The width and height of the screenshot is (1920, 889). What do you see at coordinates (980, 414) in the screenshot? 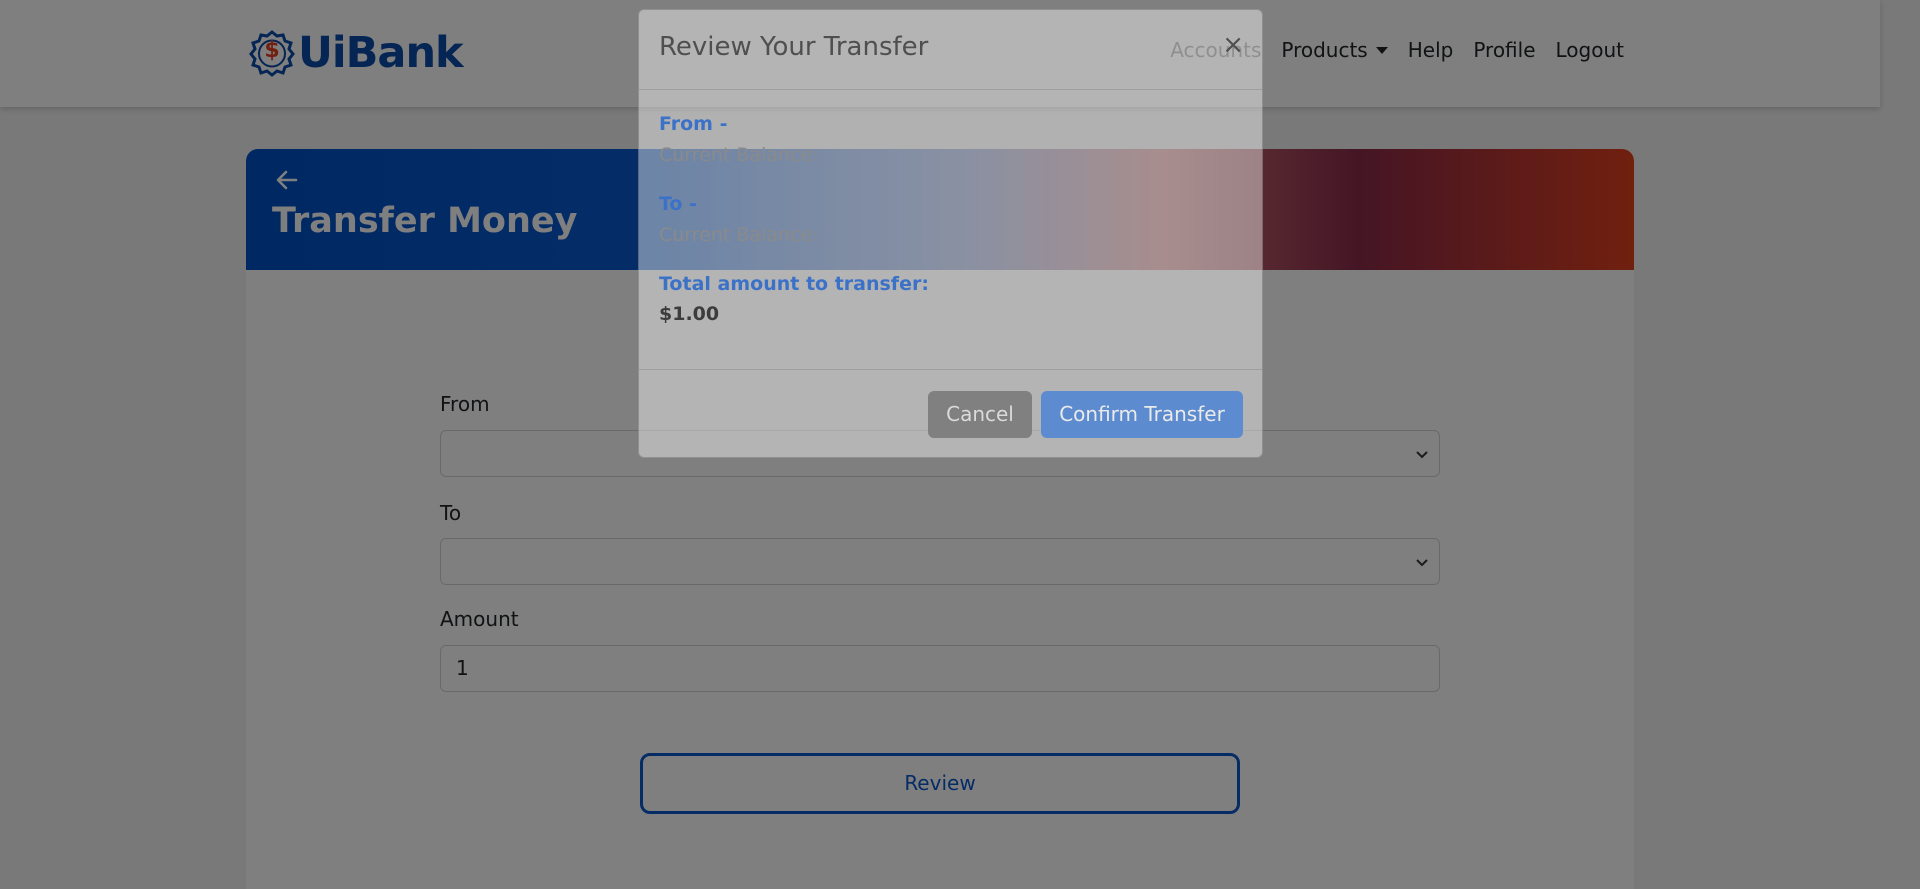
I see `cancel-button: Cancel` at bounding box center [980, 414].